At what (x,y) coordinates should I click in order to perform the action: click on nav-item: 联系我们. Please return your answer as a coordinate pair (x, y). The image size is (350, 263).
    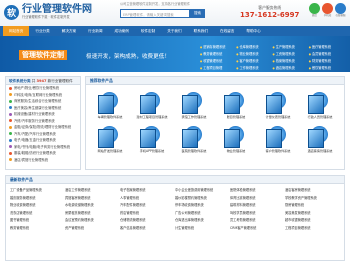
    Looking at the image, I should click on (201, 31).